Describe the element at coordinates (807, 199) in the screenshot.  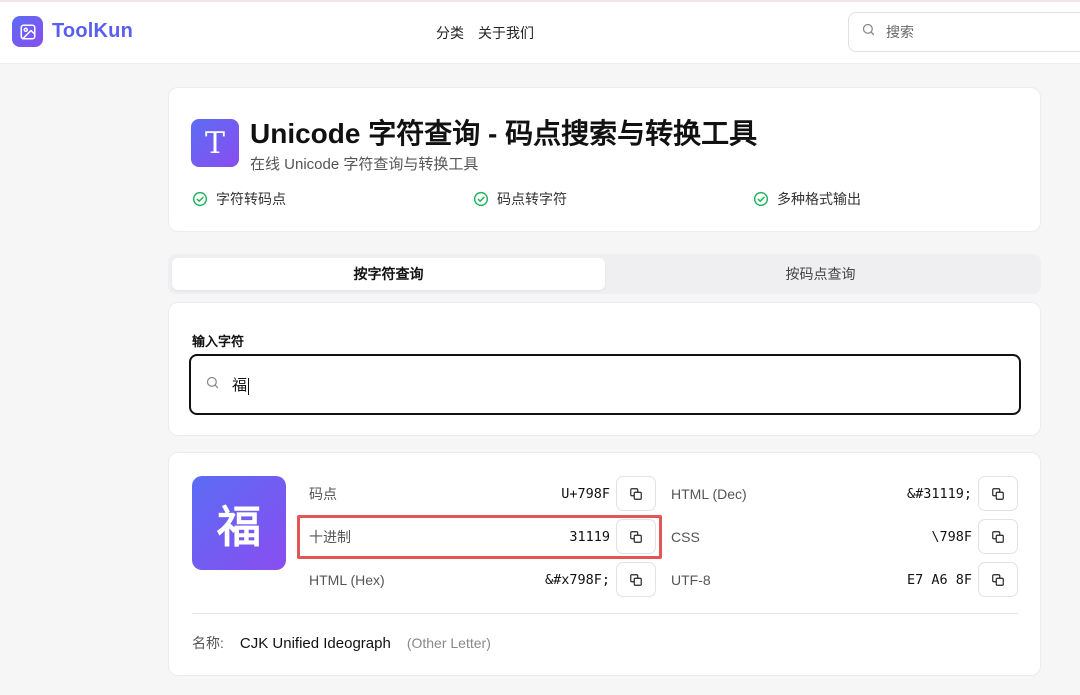
I see `feature-multi-format: 多种格式输出` at that location.